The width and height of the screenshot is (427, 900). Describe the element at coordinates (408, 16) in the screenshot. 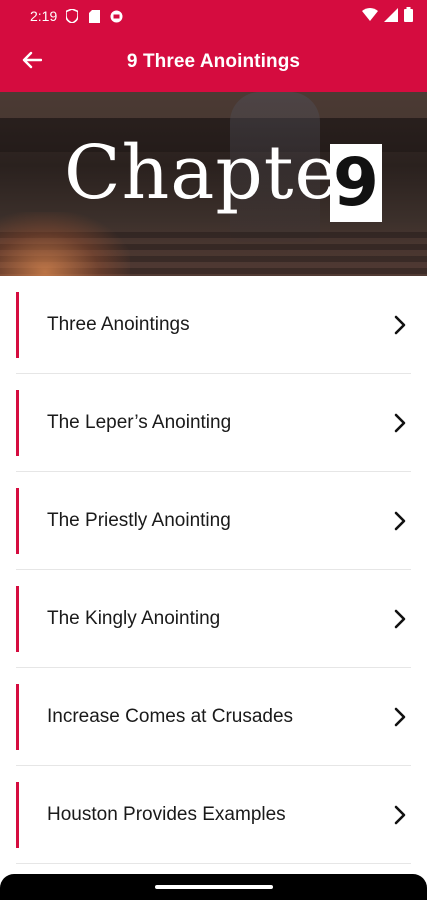

I see `battery-icon` at that location.